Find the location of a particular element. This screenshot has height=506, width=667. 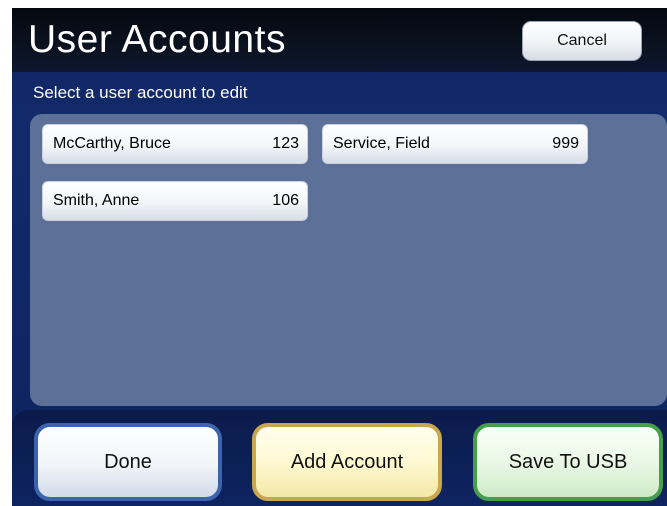

account-id: 123 is located at coordinates (285, 143).